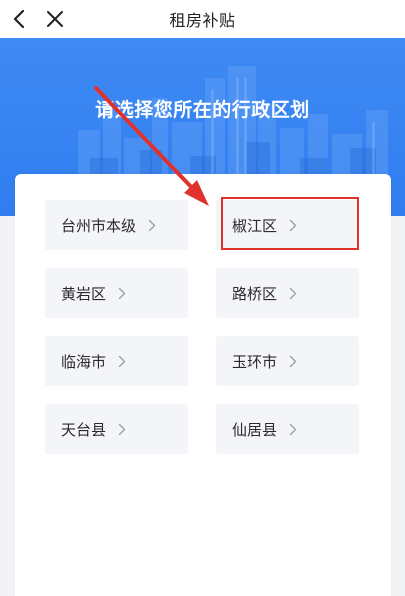 The width and height of the screenshot is (405, 596). I want to click on region-button: 仙居县, so click(287, 429).